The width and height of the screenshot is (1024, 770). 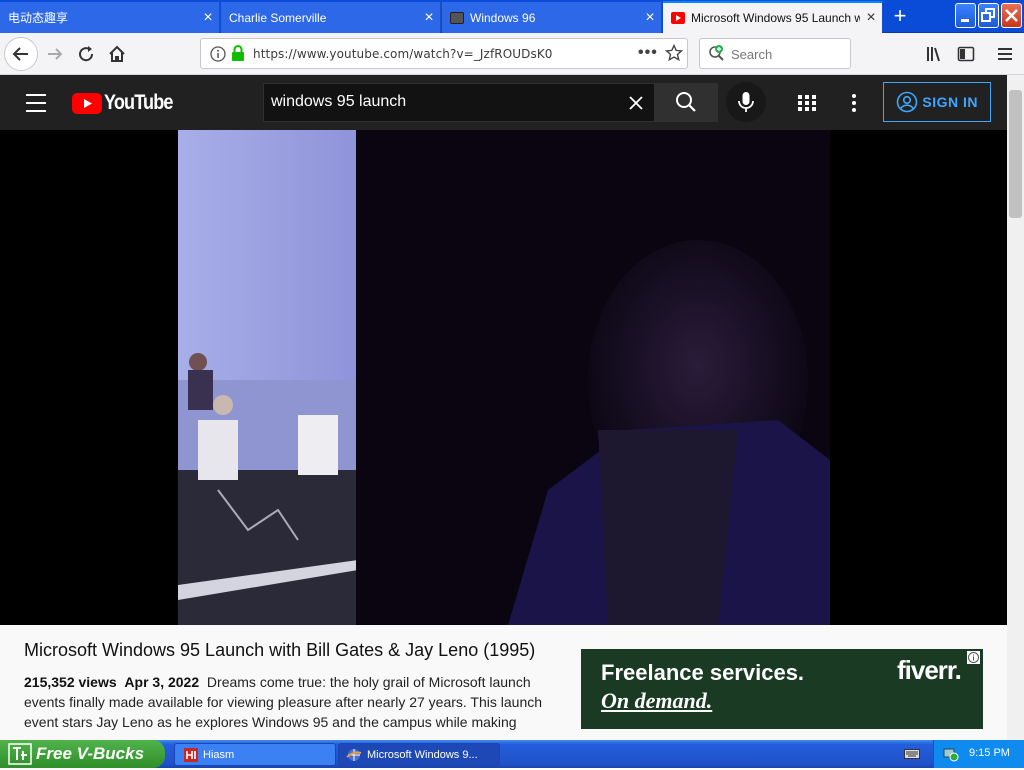 I want to click on reload-icon, so click(x=86, y=54).